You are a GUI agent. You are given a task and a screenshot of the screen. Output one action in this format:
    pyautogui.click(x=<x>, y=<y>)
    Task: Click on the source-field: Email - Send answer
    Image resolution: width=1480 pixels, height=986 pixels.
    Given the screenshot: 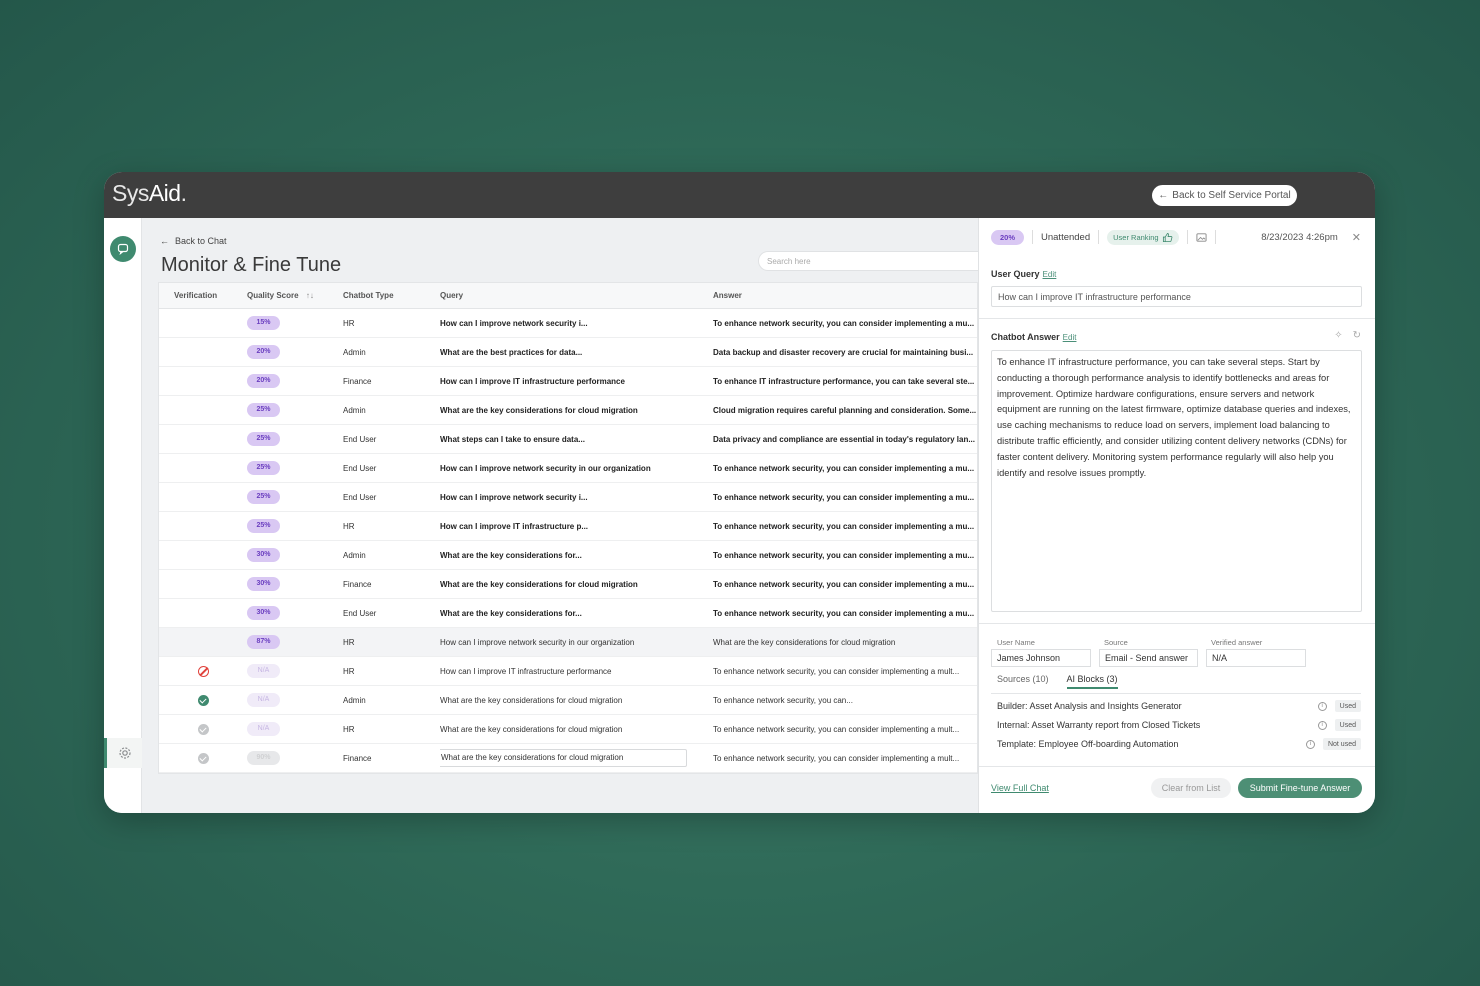 What is the action you would take?
    pyautogui.click(x=1148, y=658)
    